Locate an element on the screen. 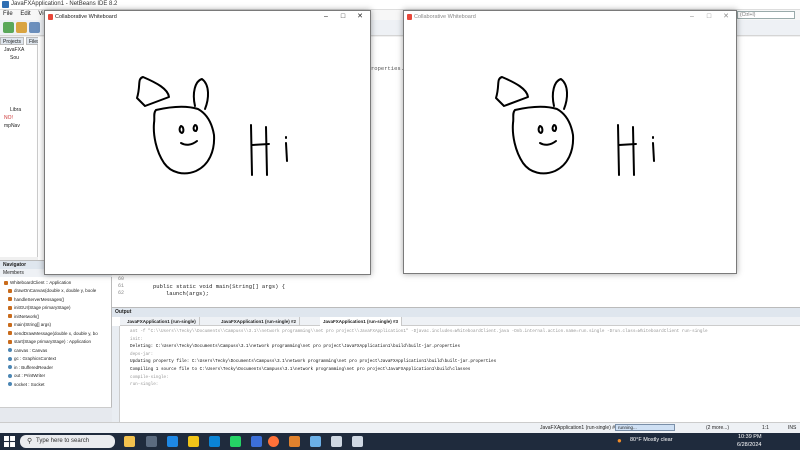 This screenshot has width=800, height=450. taskbar-search-input: Type here to search is located at coordinates (67, 441).